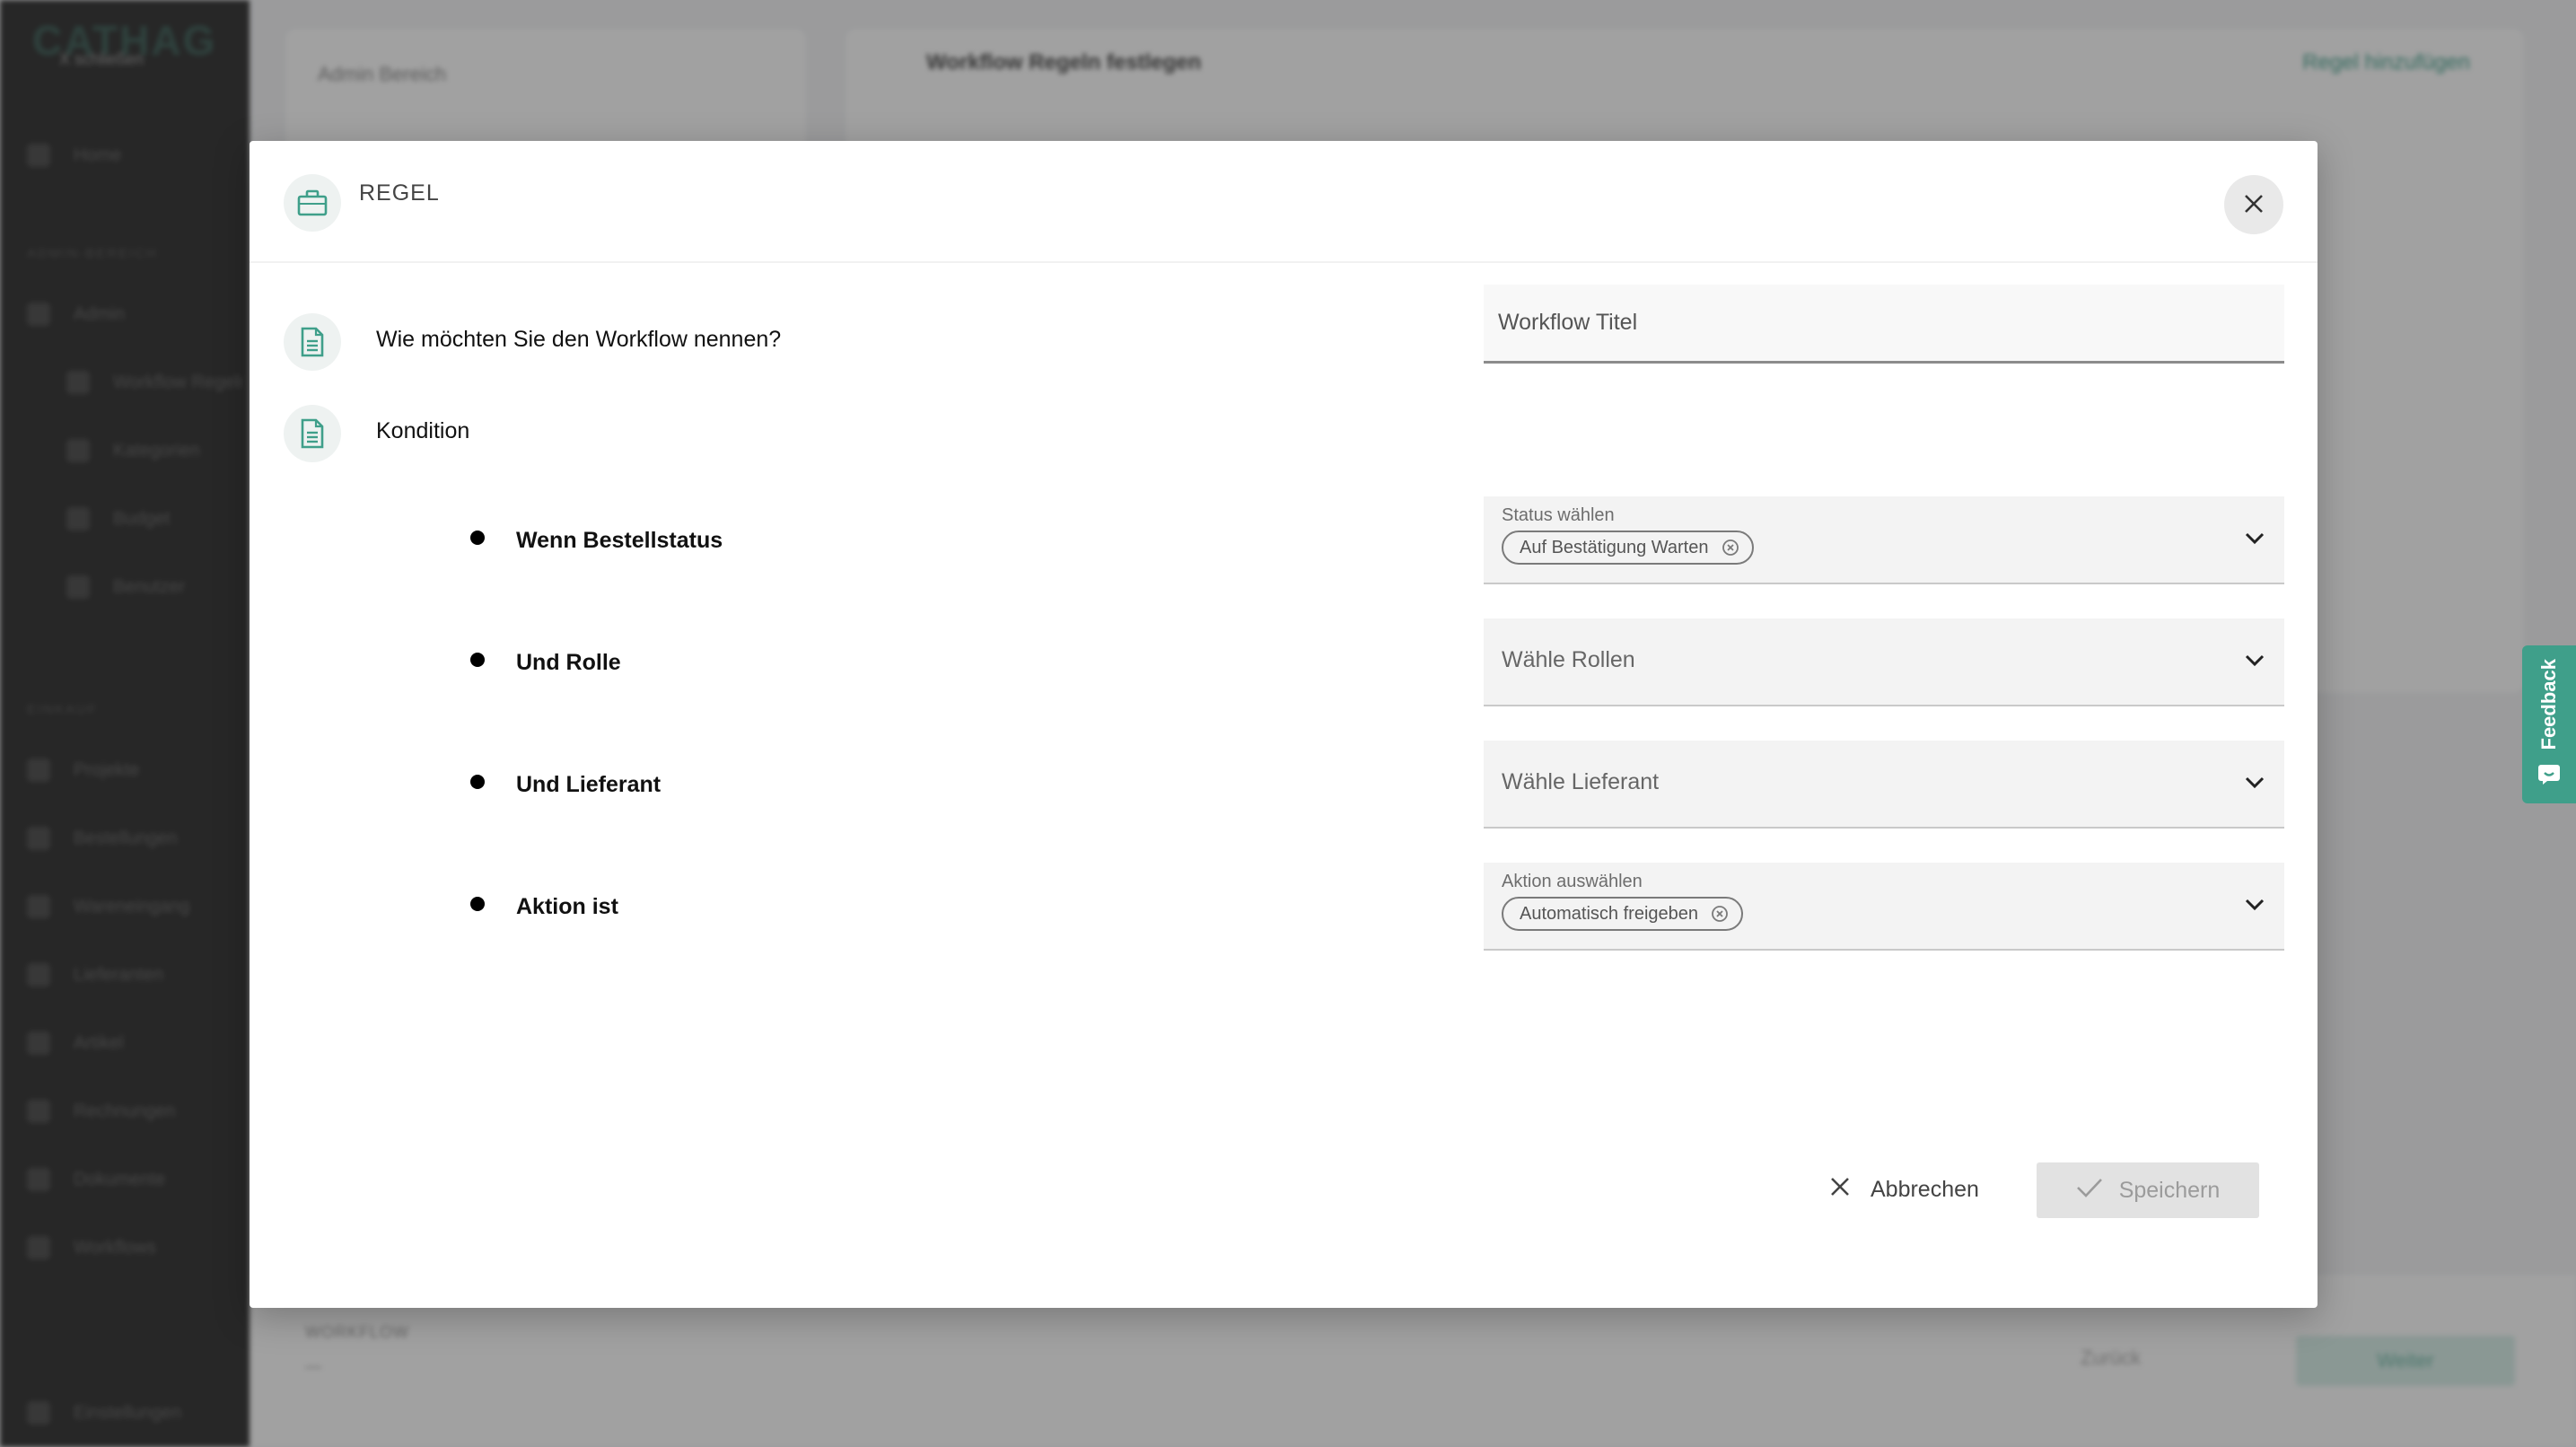 The height and width of the screenshot is (1447, 2576). I want to click on modal-title: REGEL, so click(399, 193).